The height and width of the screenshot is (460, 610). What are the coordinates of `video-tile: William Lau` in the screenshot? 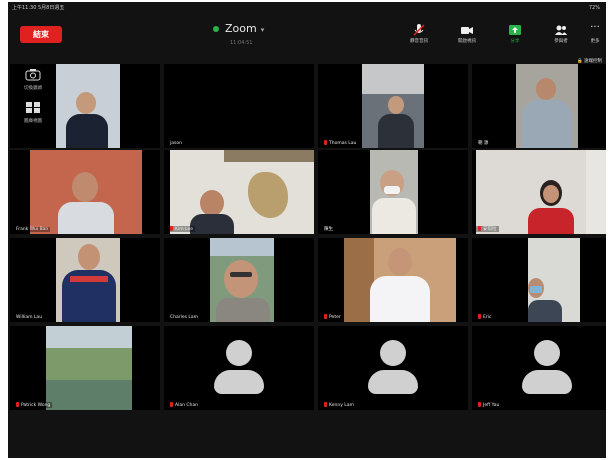 It's located at (85, 280).